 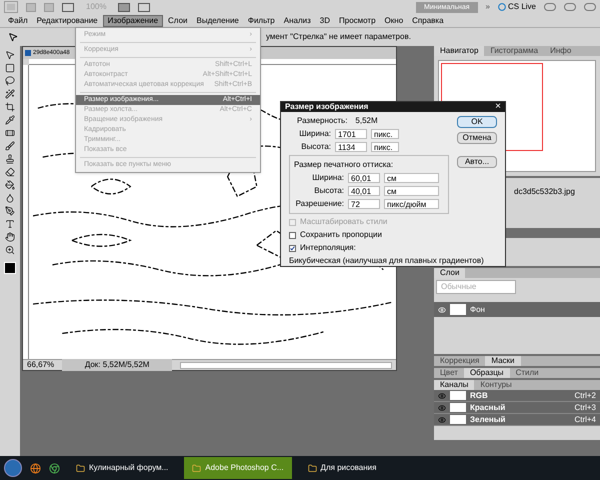 What do you see at coordinates (460, 361) in the screenshot?
I see `panel-tab: Коррекция` at bounding box center [460, 361].